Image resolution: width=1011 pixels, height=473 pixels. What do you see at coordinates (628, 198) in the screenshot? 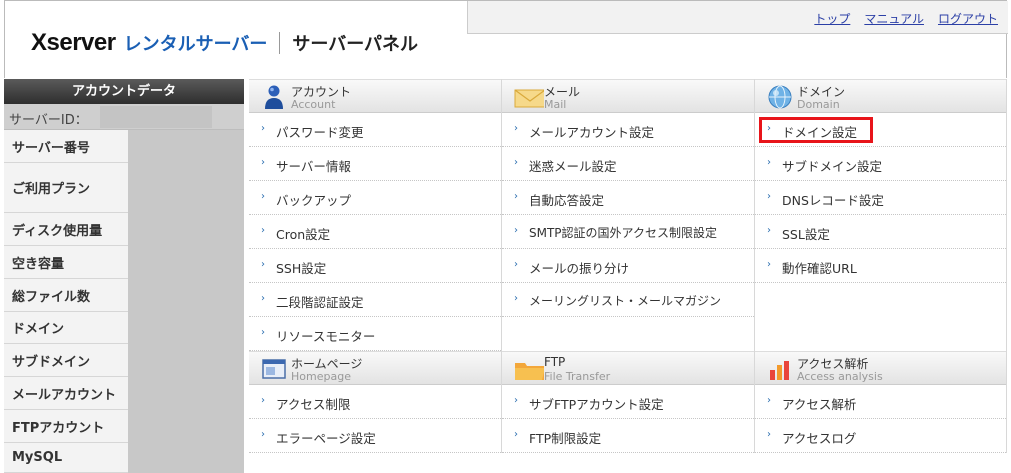
I see `menu-item-autoresponder: › 自動応答設定` at bounding box center [628, 198].